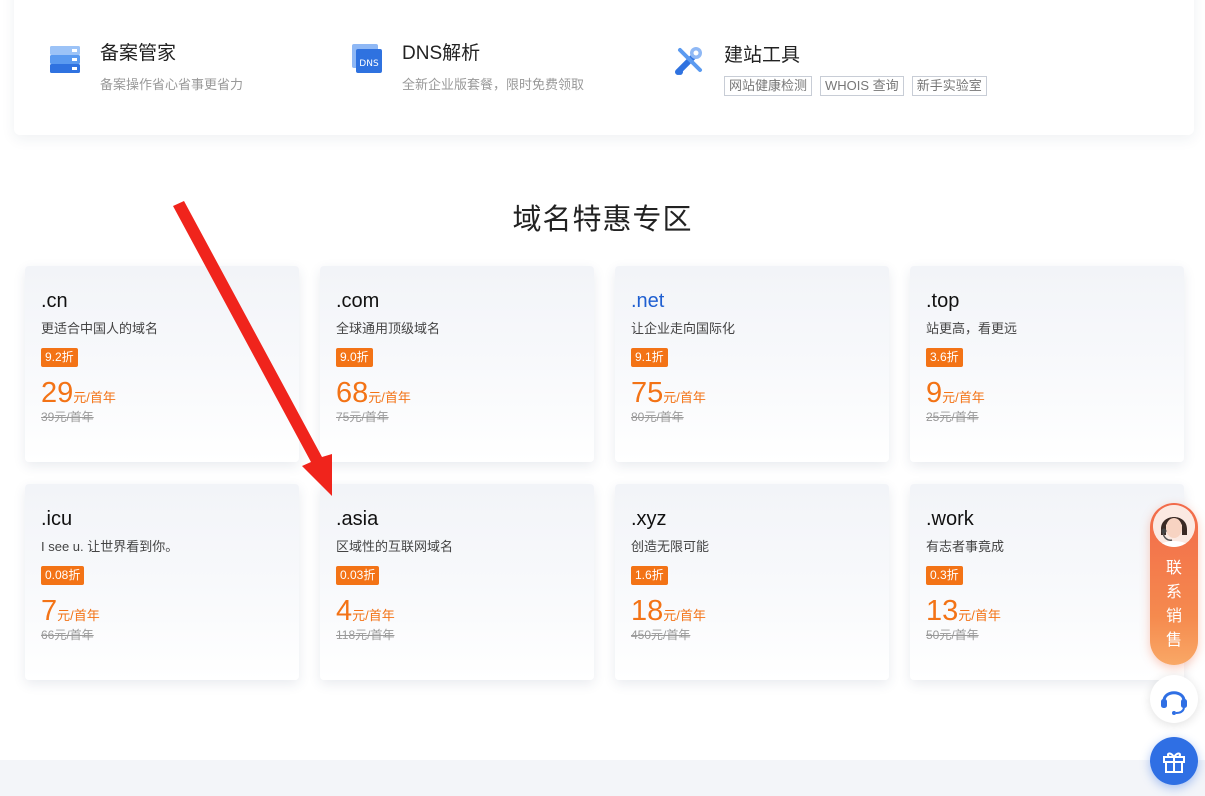 This screenshot has width=1205, height=796. What do you see at coordinates (63, 575) in the screenshot?
I see `discount-badge: 0.08折` at bounding box center [63, 575].